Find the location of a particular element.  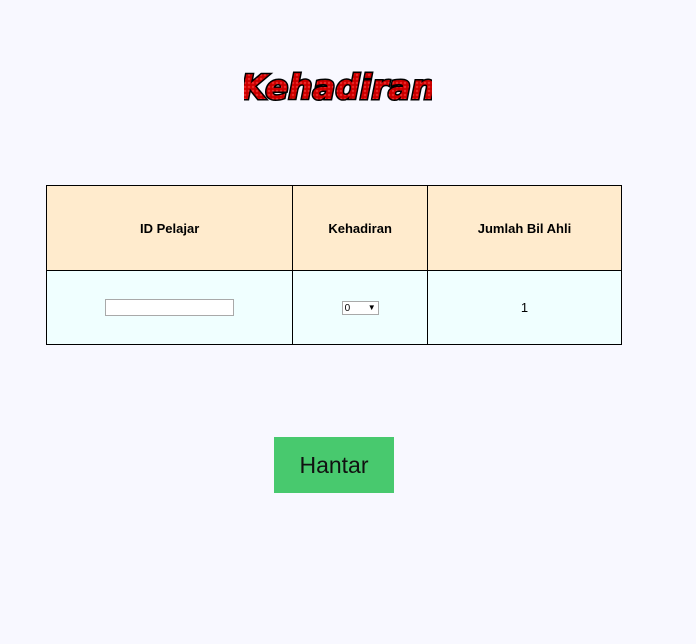

kehadiran-title-logo: Kehadiran is located at coordinates (338, 86).